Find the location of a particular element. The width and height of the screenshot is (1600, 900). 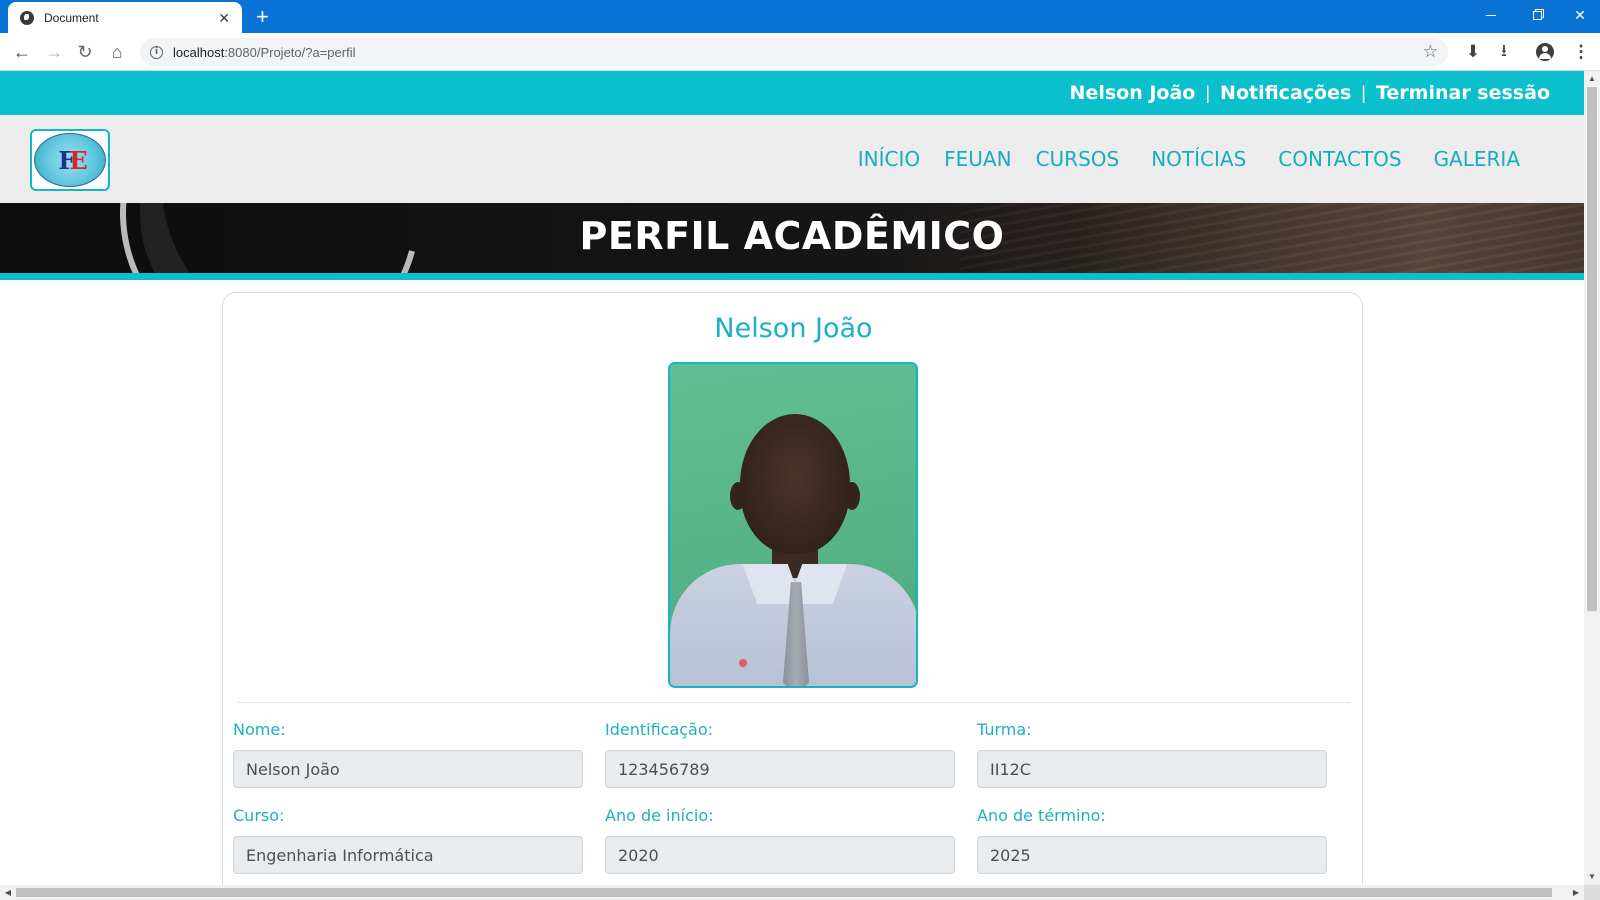

scroll-right-icon: ▶ is located at coordinates (1576, 892).